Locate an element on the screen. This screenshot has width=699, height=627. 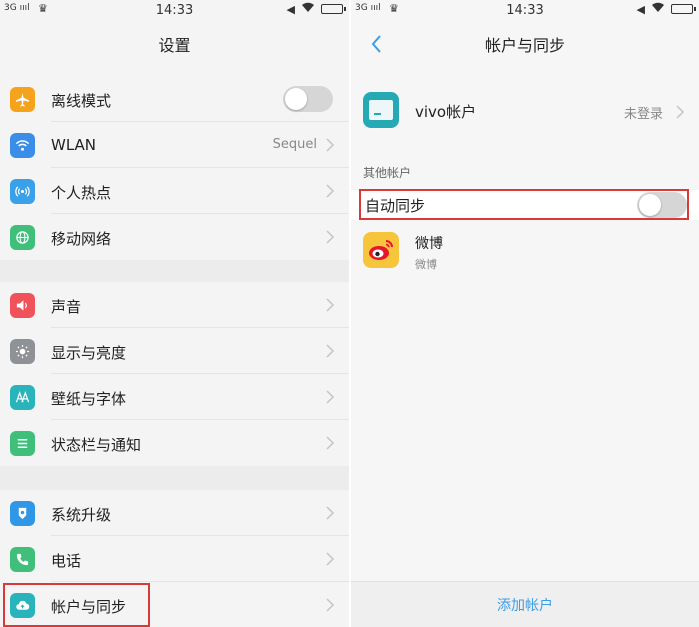
page-title-text: 帐户与同步 is located at coordinates (524, 45).